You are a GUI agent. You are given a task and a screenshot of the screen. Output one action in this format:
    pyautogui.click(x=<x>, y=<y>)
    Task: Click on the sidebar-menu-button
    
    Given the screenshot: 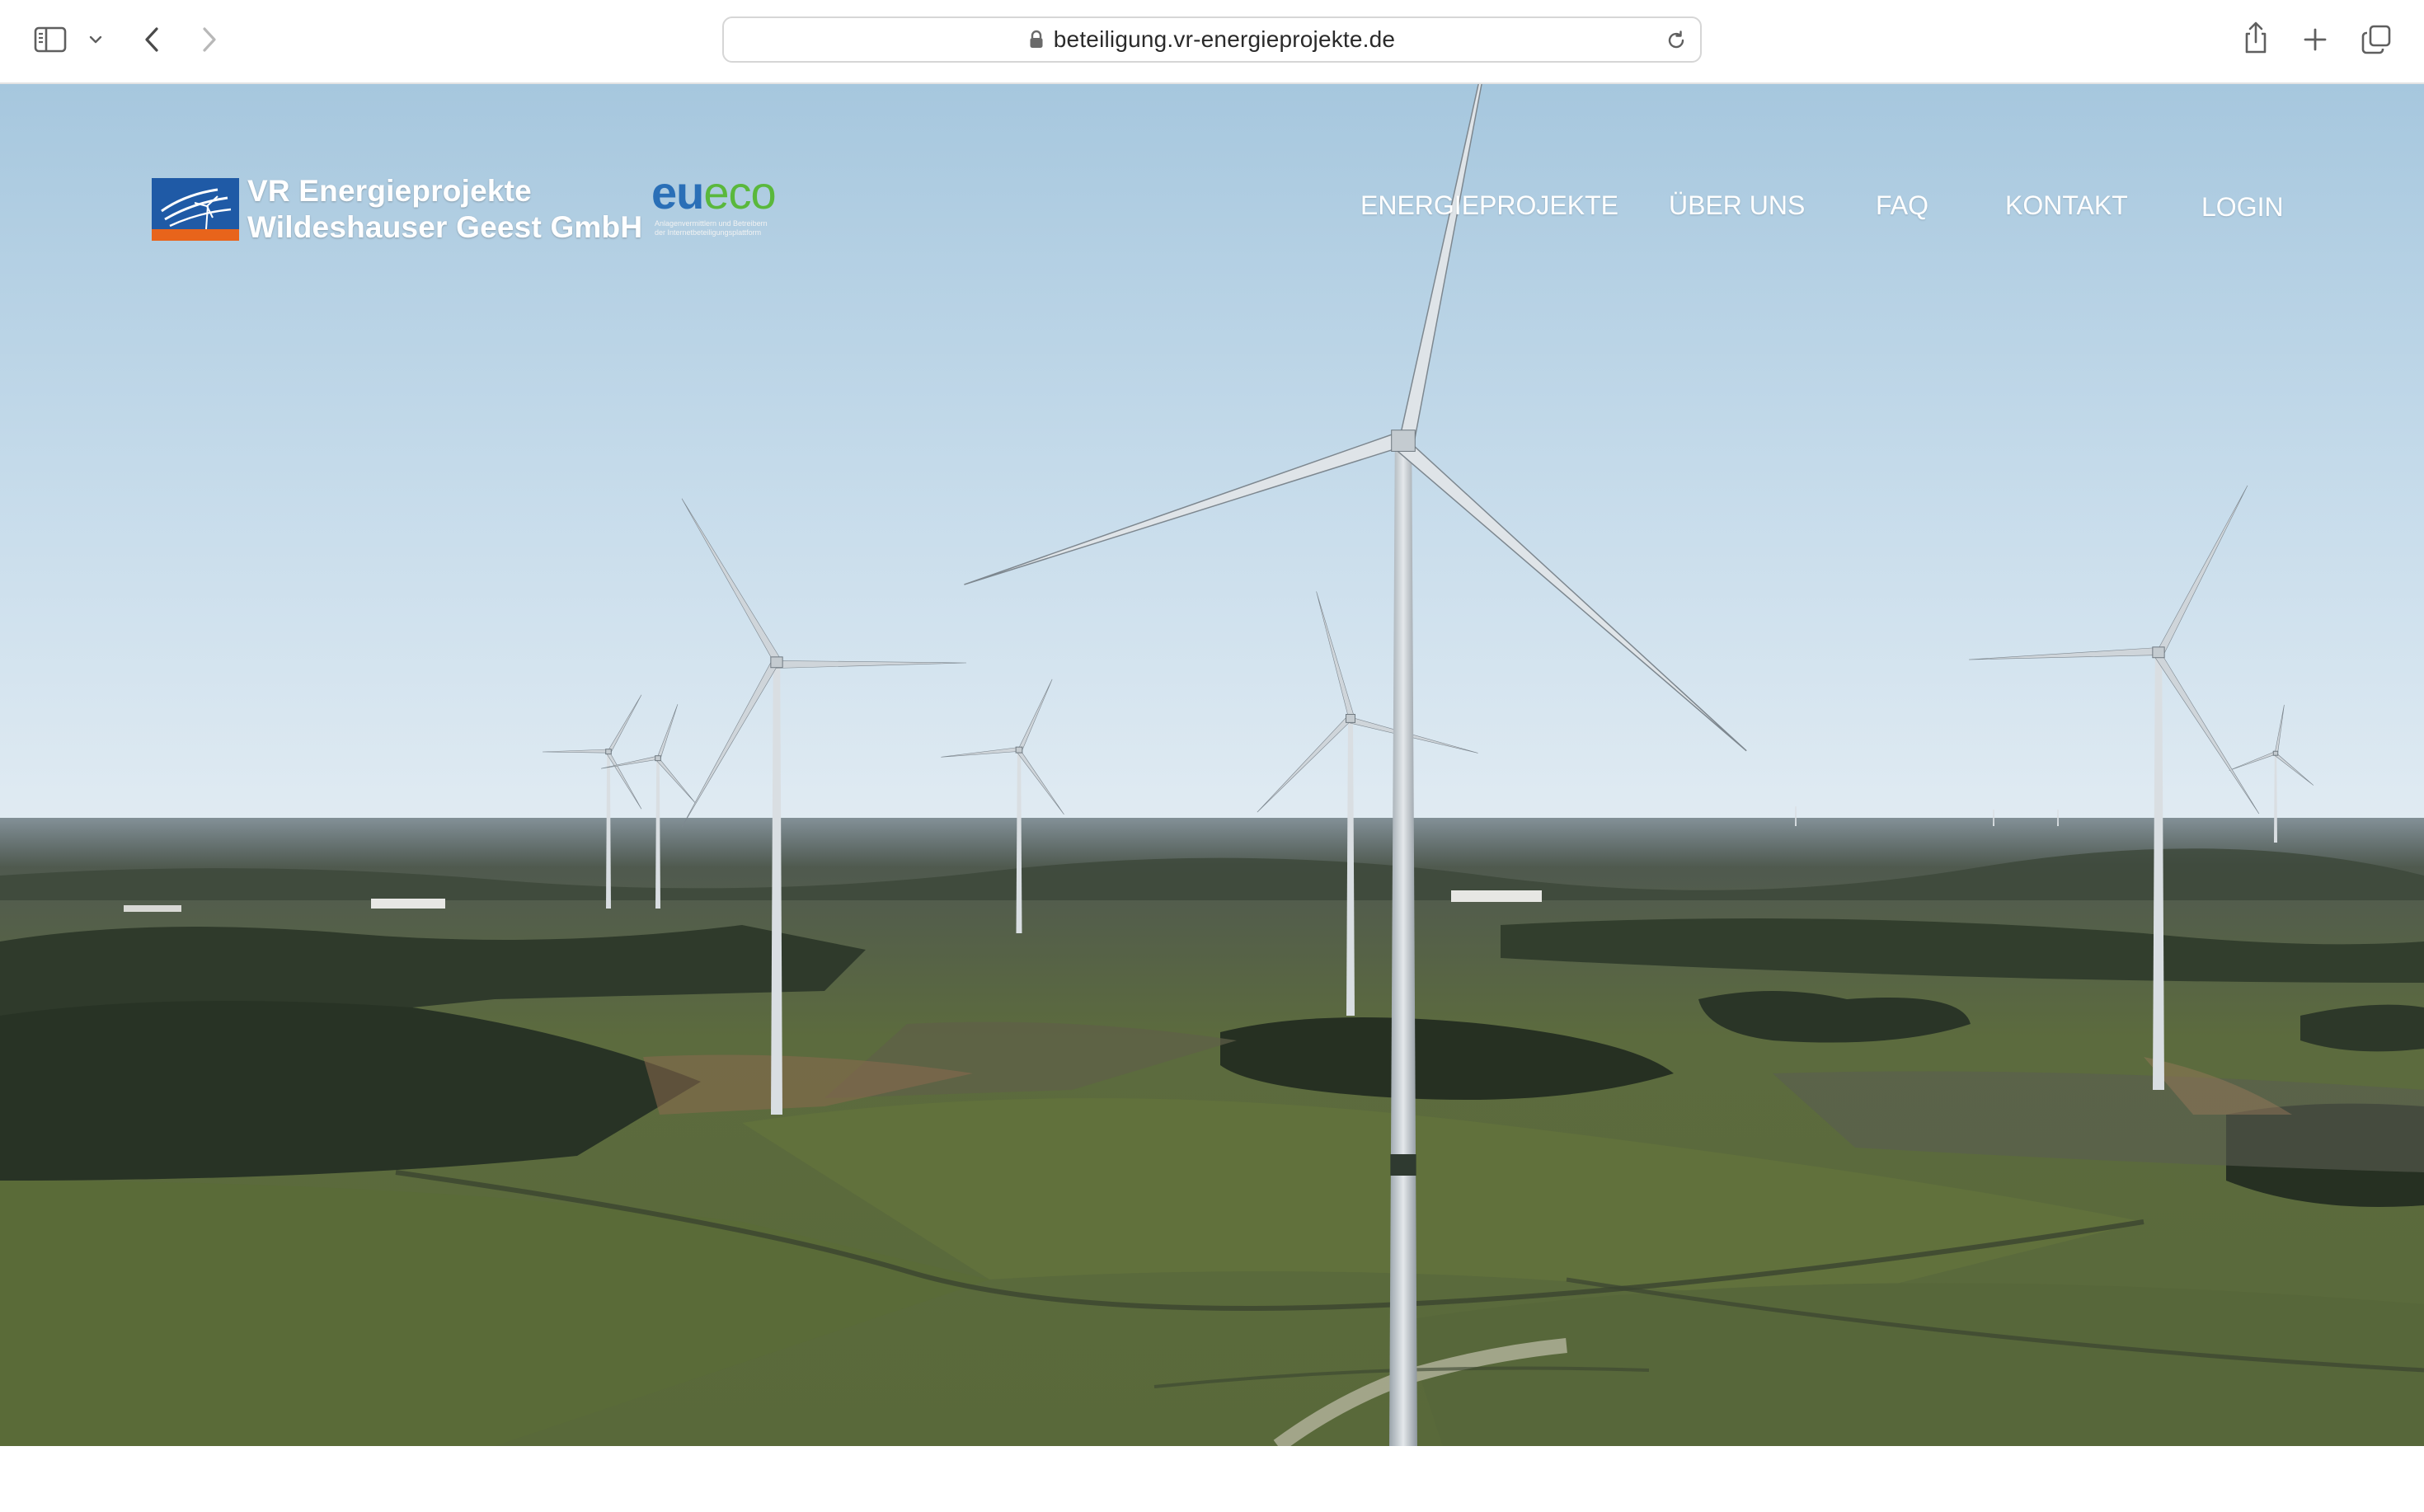 What is the action you would take?
    pyautogui.click(x=96, y=39)
    